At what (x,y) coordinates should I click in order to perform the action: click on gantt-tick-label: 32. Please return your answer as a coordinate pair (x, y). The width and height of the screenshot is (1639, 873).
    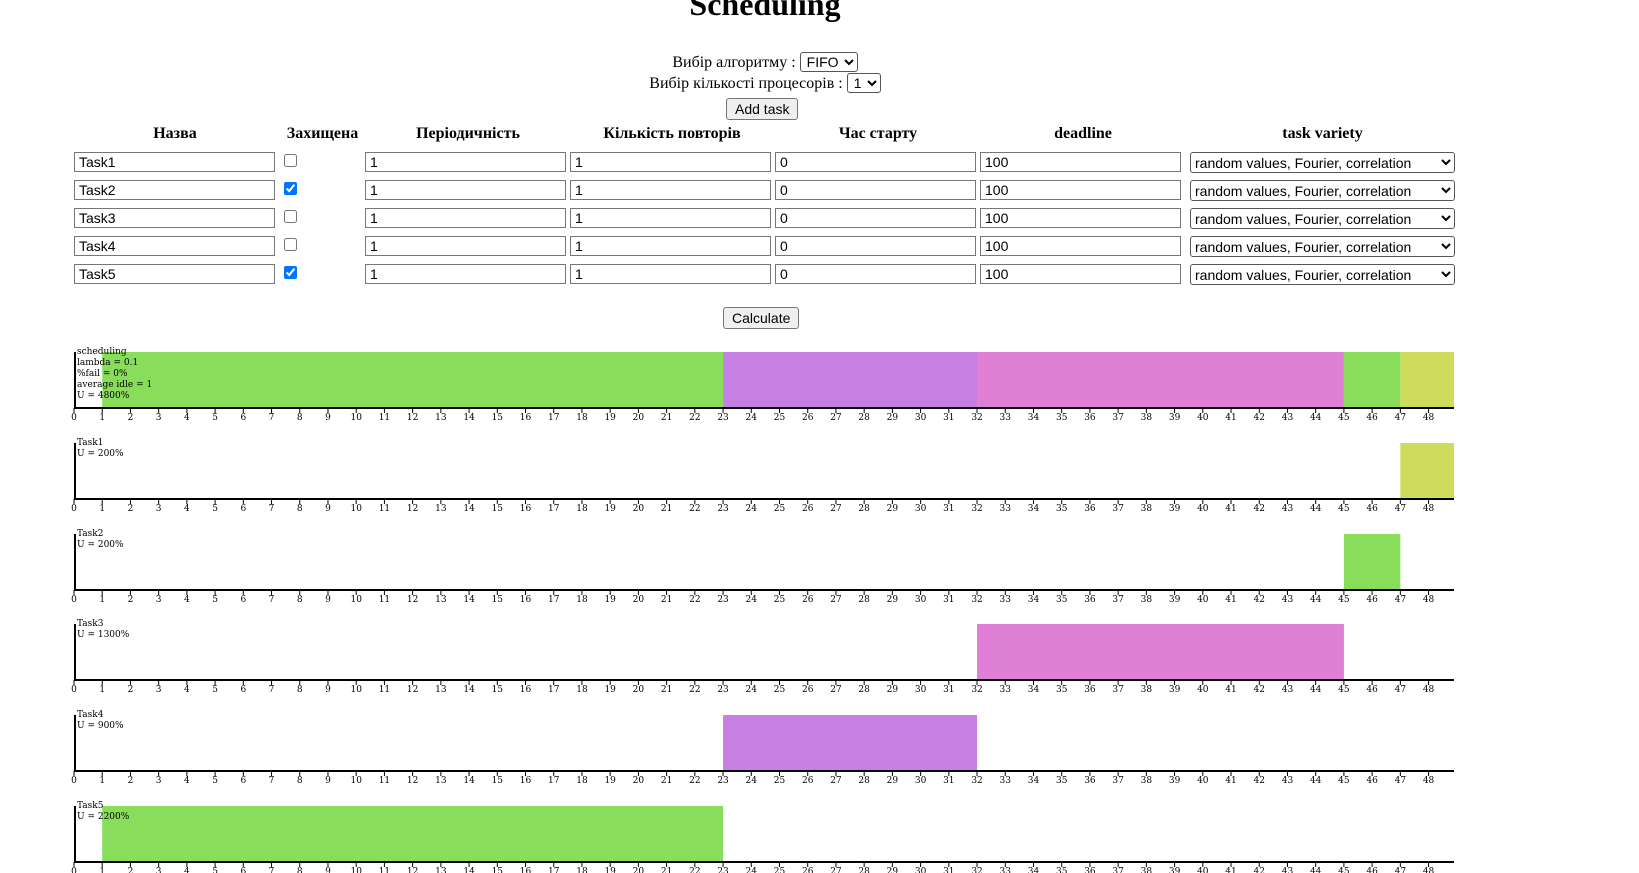
    Looking at the image, I should click on (976, 509).